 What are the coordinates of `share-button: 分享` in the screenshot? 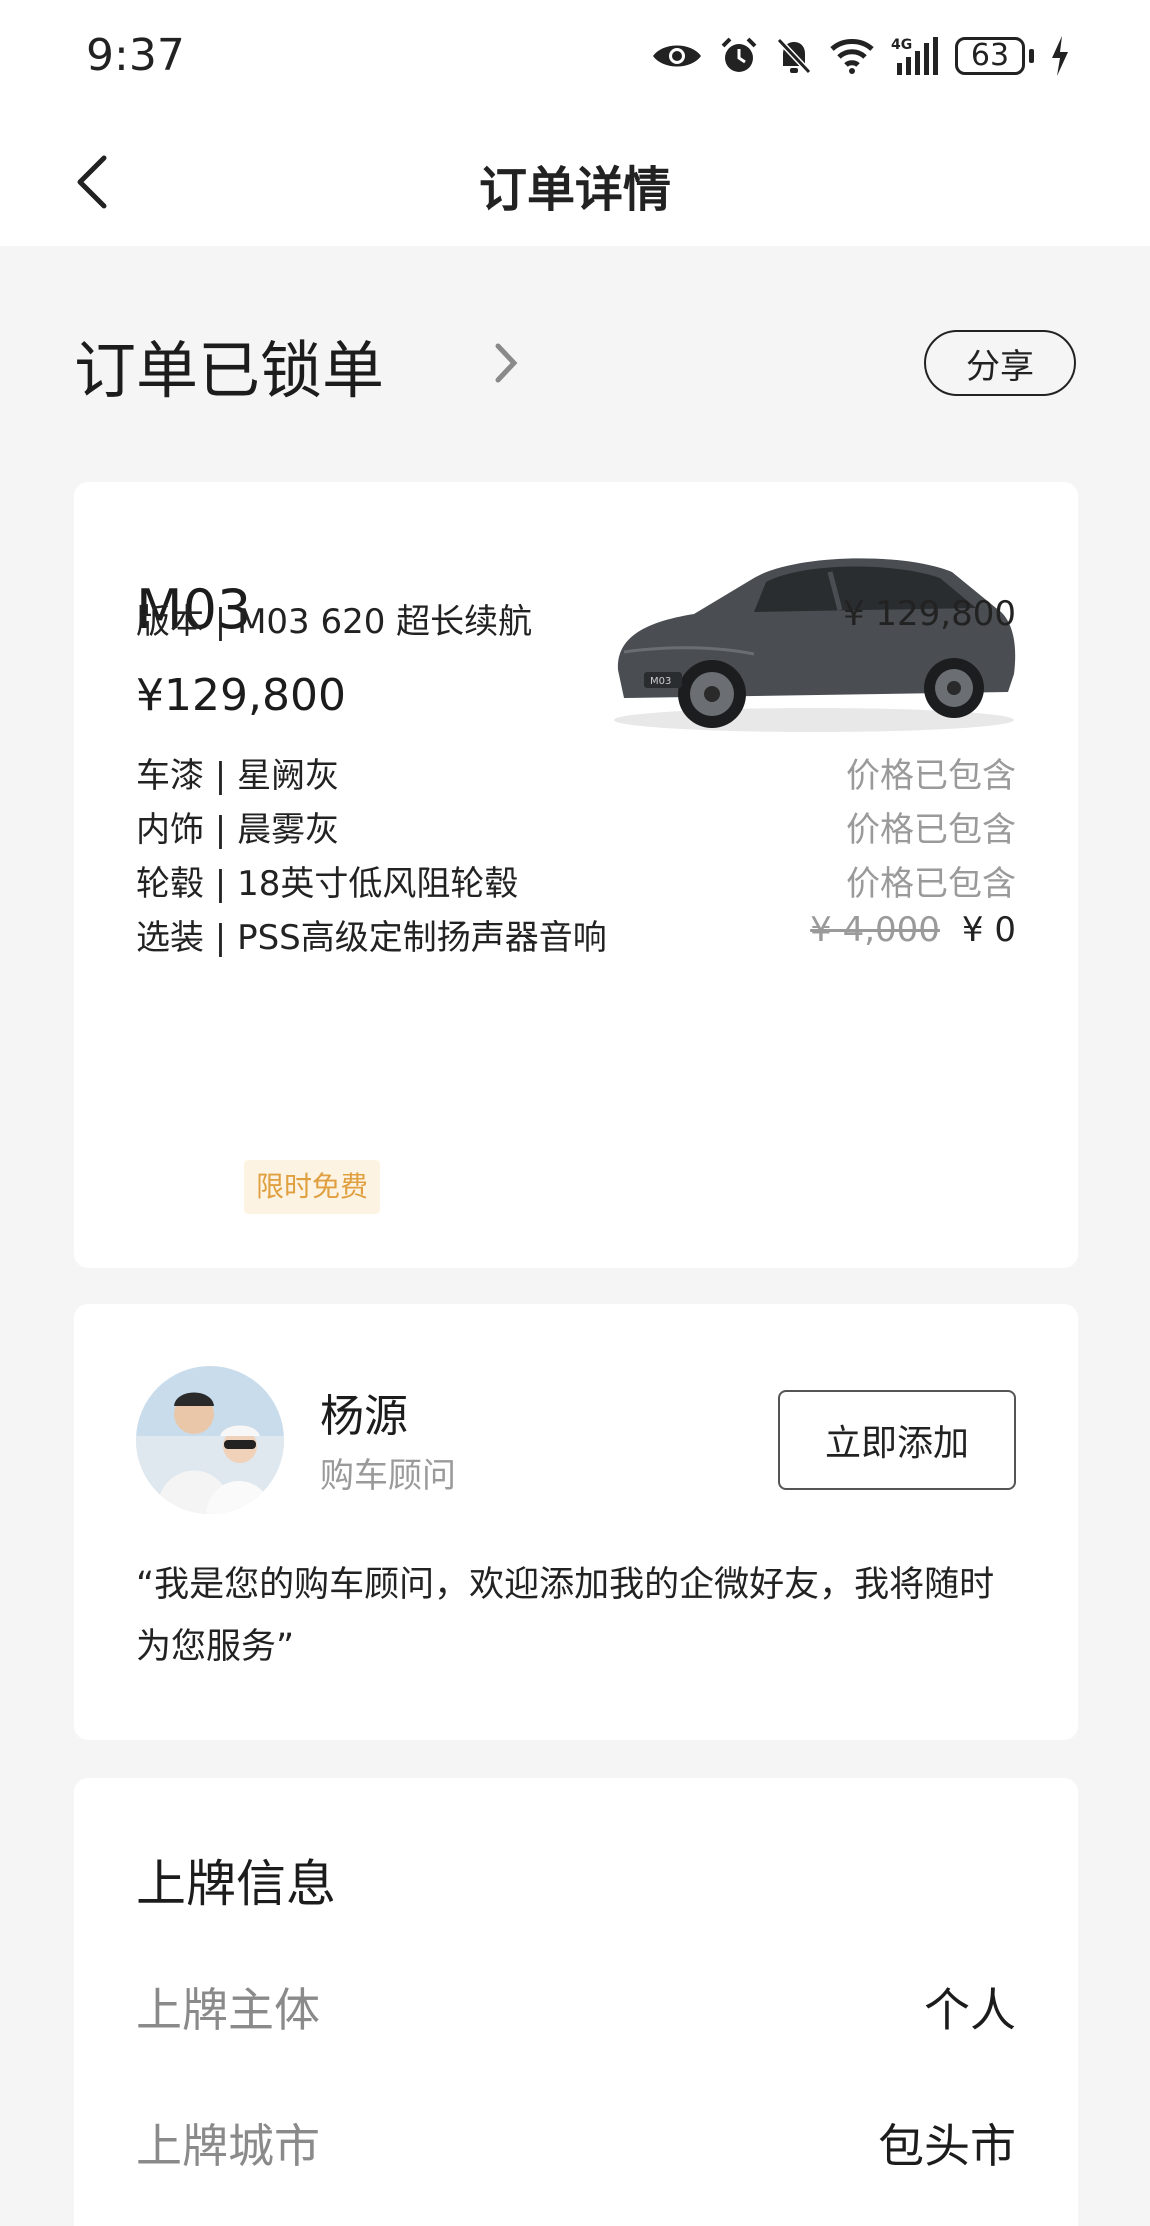 It's located at (1000, 363).